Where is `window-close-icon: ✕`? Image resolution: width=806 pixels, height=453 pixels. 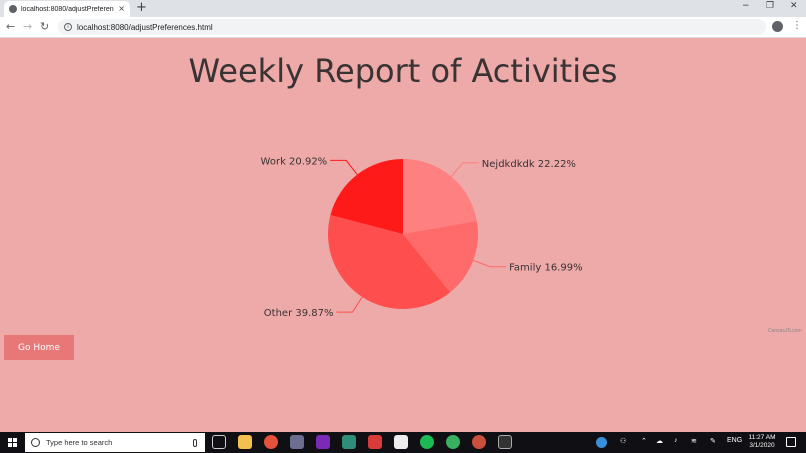
window-close-icon: ✕ is located at coordinates (794, 6).